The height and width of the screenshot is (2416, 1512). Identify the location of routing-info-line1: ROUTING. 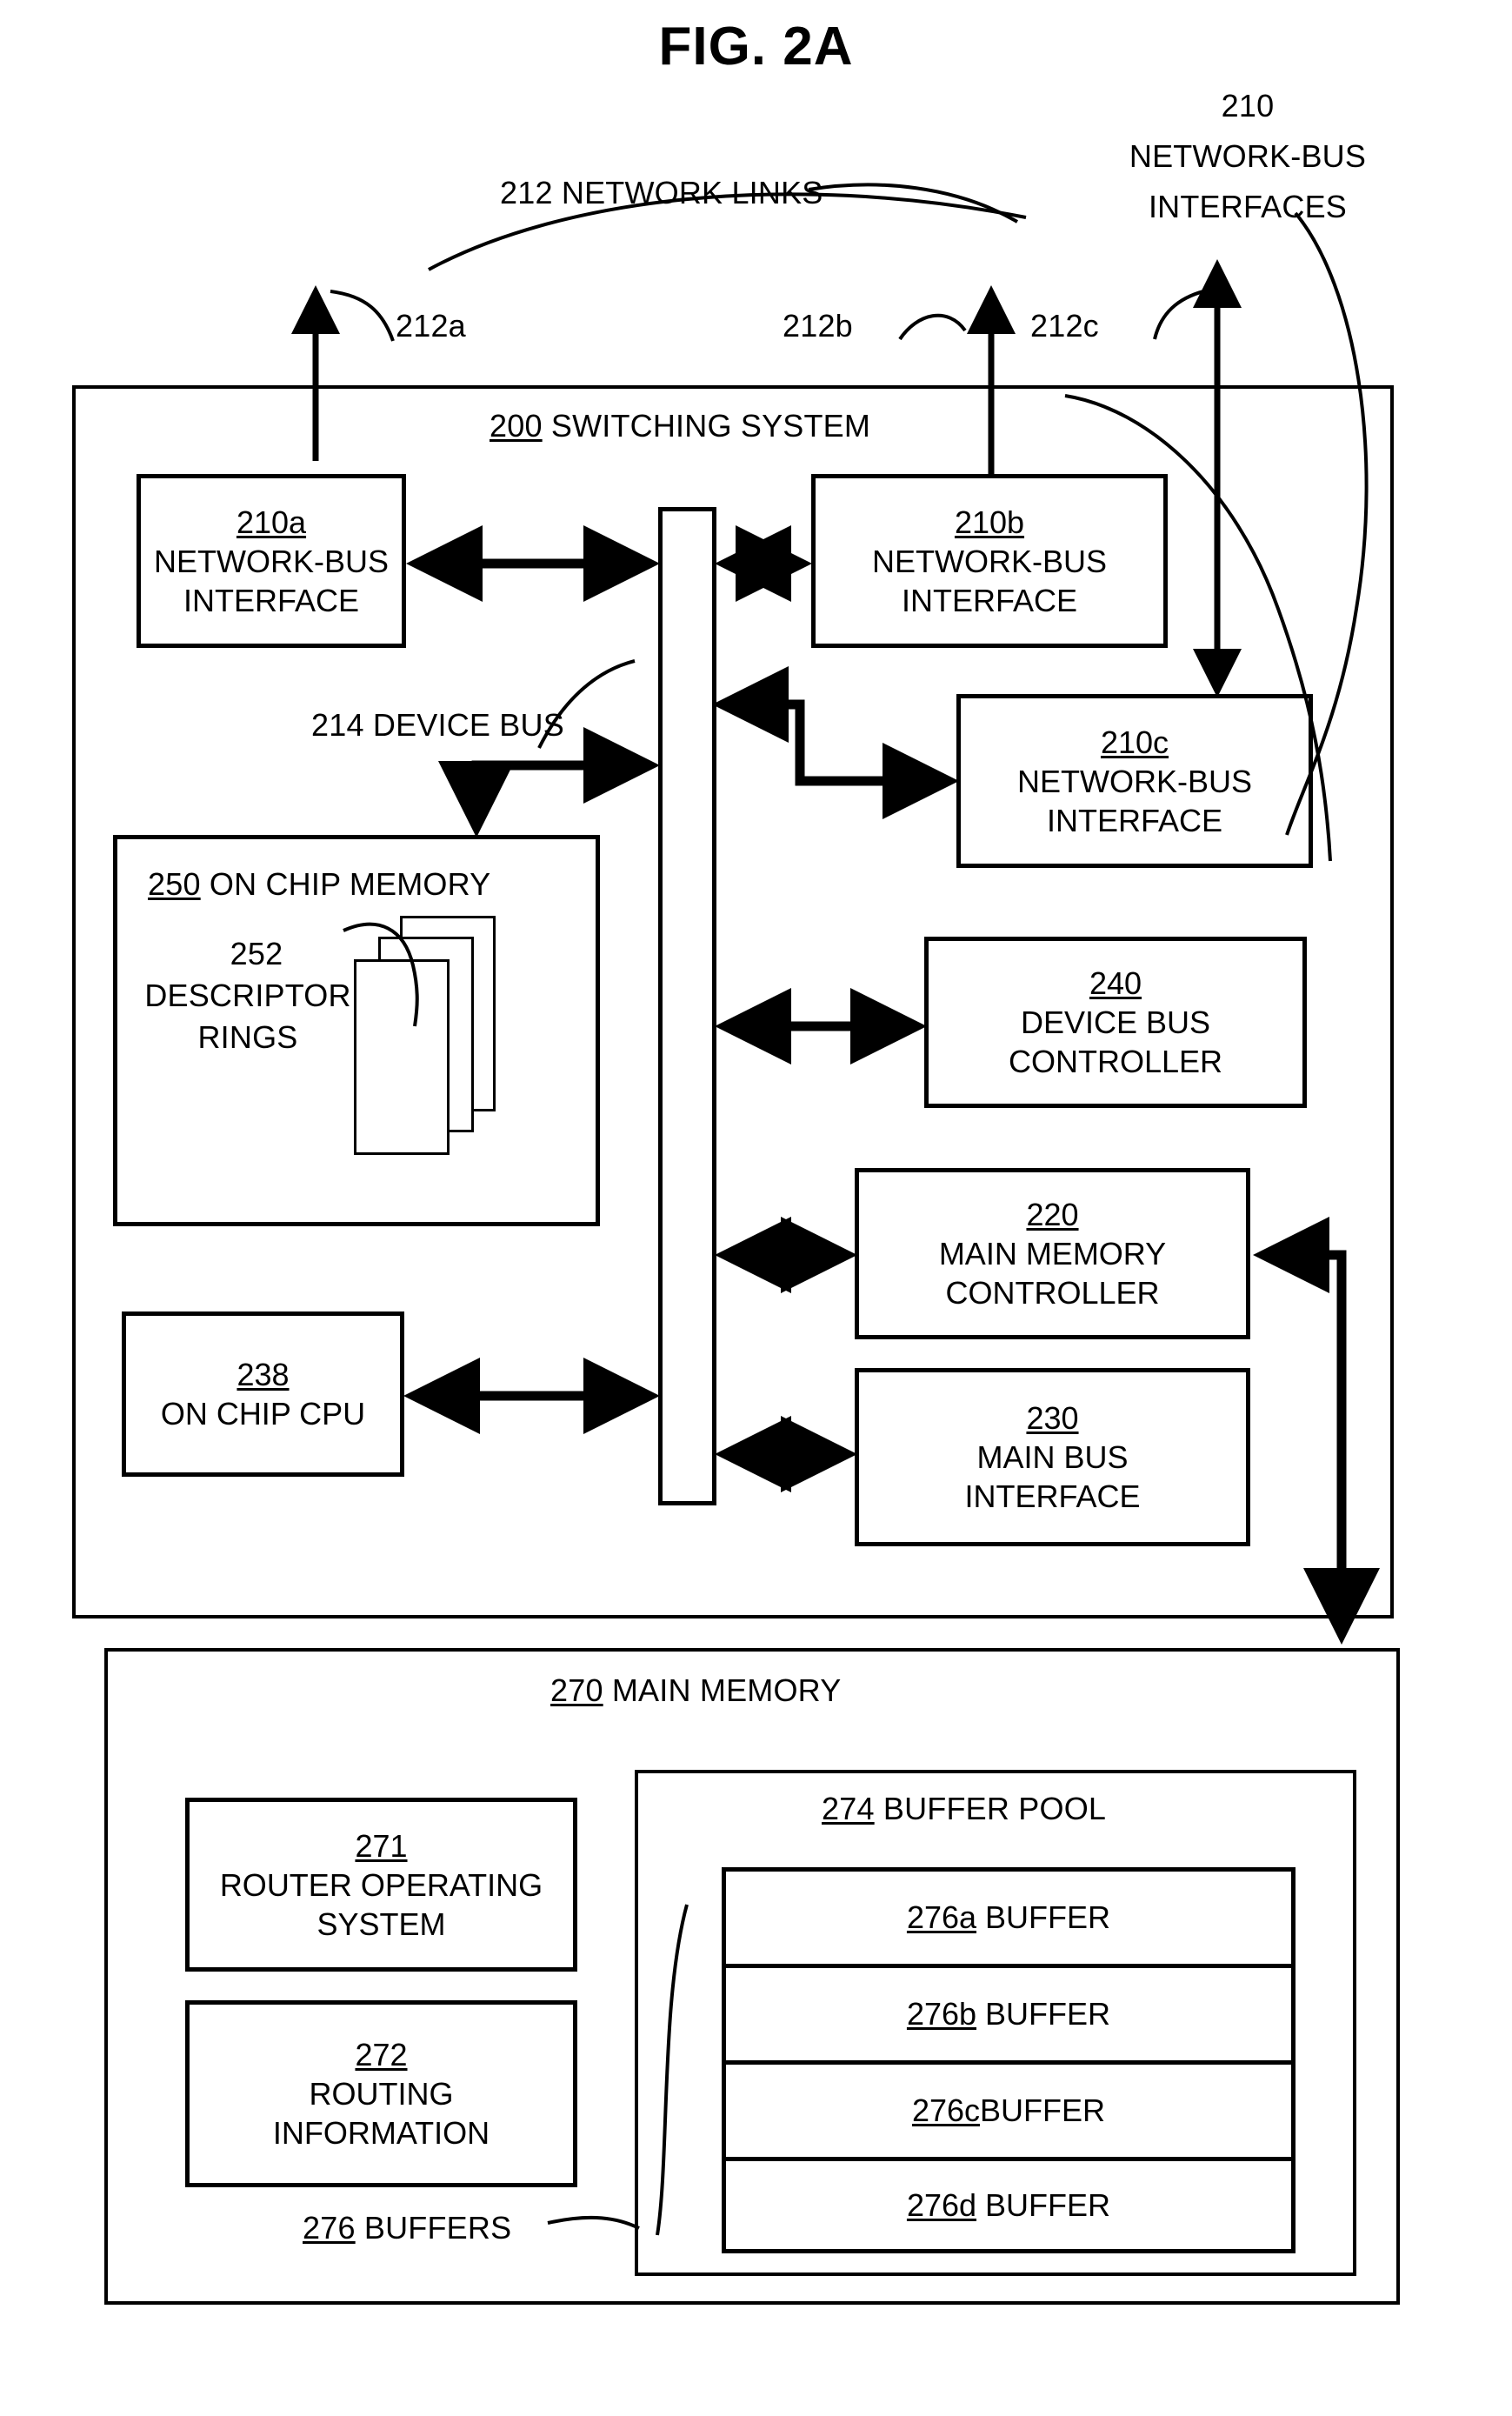
(381, 2094).